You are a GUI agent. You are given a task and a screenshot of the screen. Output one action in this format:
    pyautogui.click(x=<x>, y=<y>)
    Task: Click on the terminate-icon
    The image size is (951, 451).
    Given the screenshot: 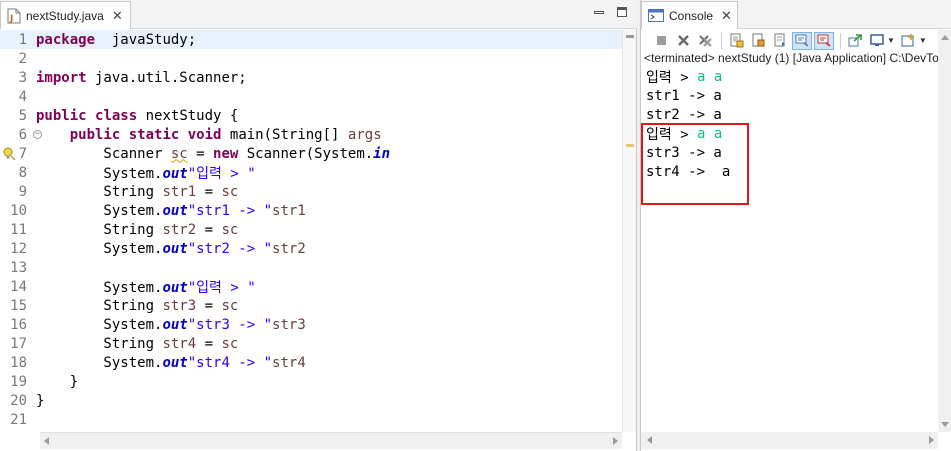 What is the action you would take?
    pyautogui.click(x=661, y=41)
    